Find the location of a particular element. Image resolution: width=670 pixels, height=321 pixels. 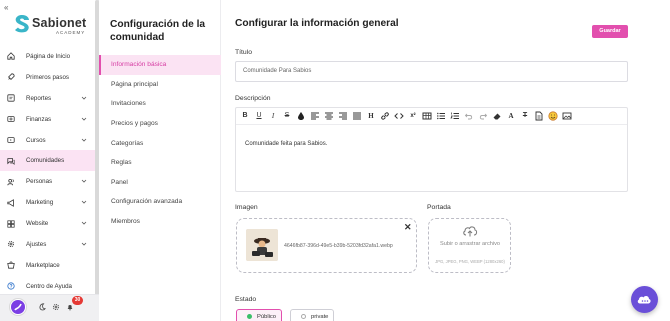

code-icon is located at coordinates (399, 116).